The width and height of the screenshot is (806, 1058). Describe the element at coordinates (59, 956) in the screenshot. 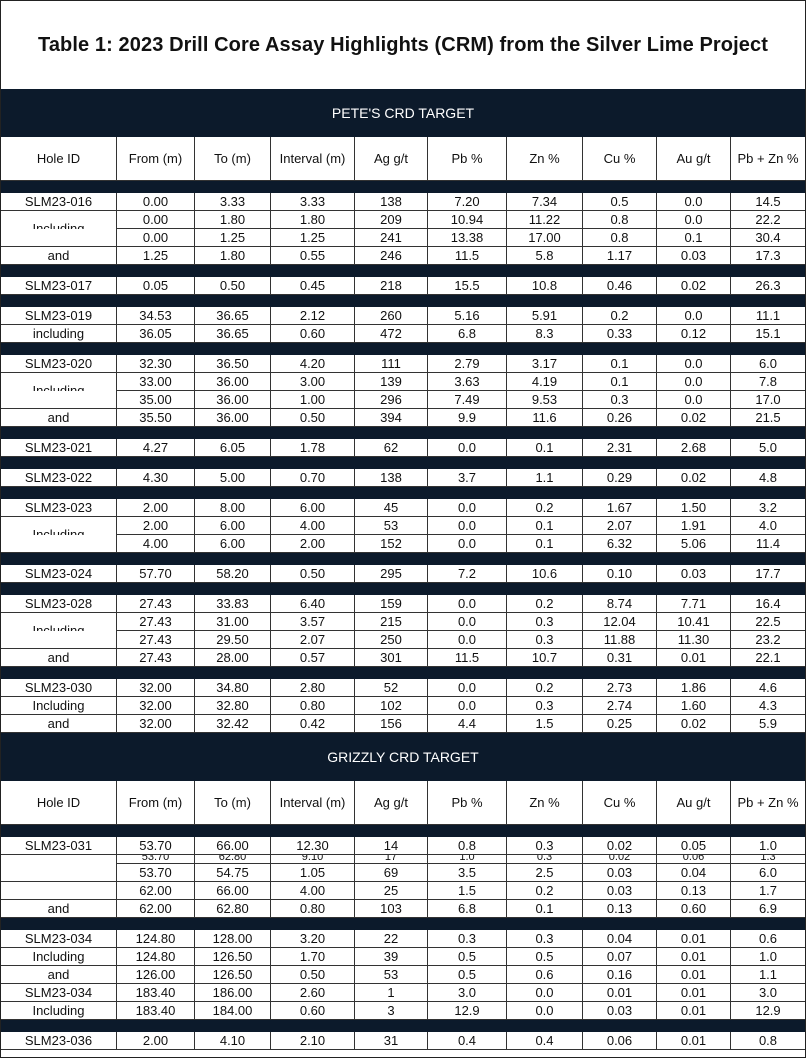

I see `hole-id-cell: Including` at that location.